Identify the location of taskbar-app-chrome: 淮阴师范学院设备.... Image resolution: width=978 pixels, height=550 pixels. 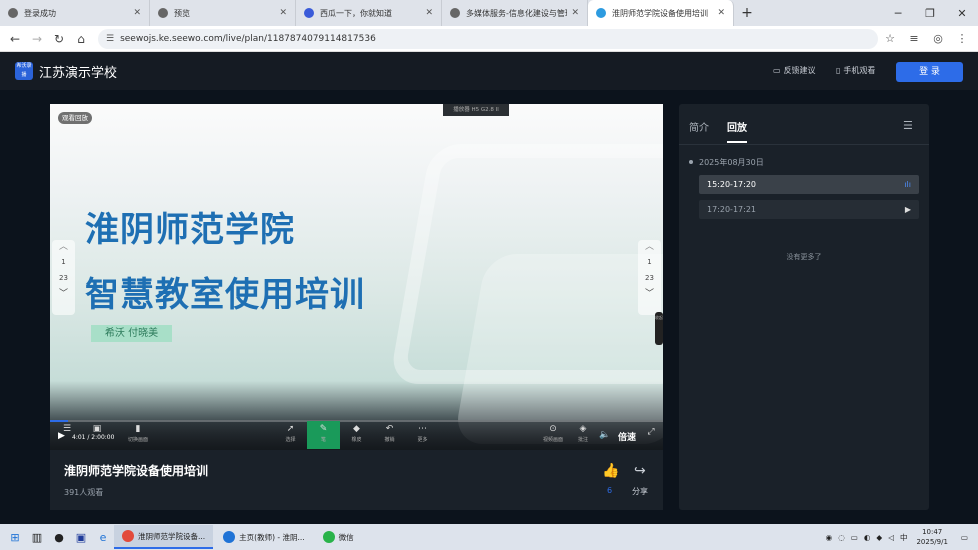
(164, 537).